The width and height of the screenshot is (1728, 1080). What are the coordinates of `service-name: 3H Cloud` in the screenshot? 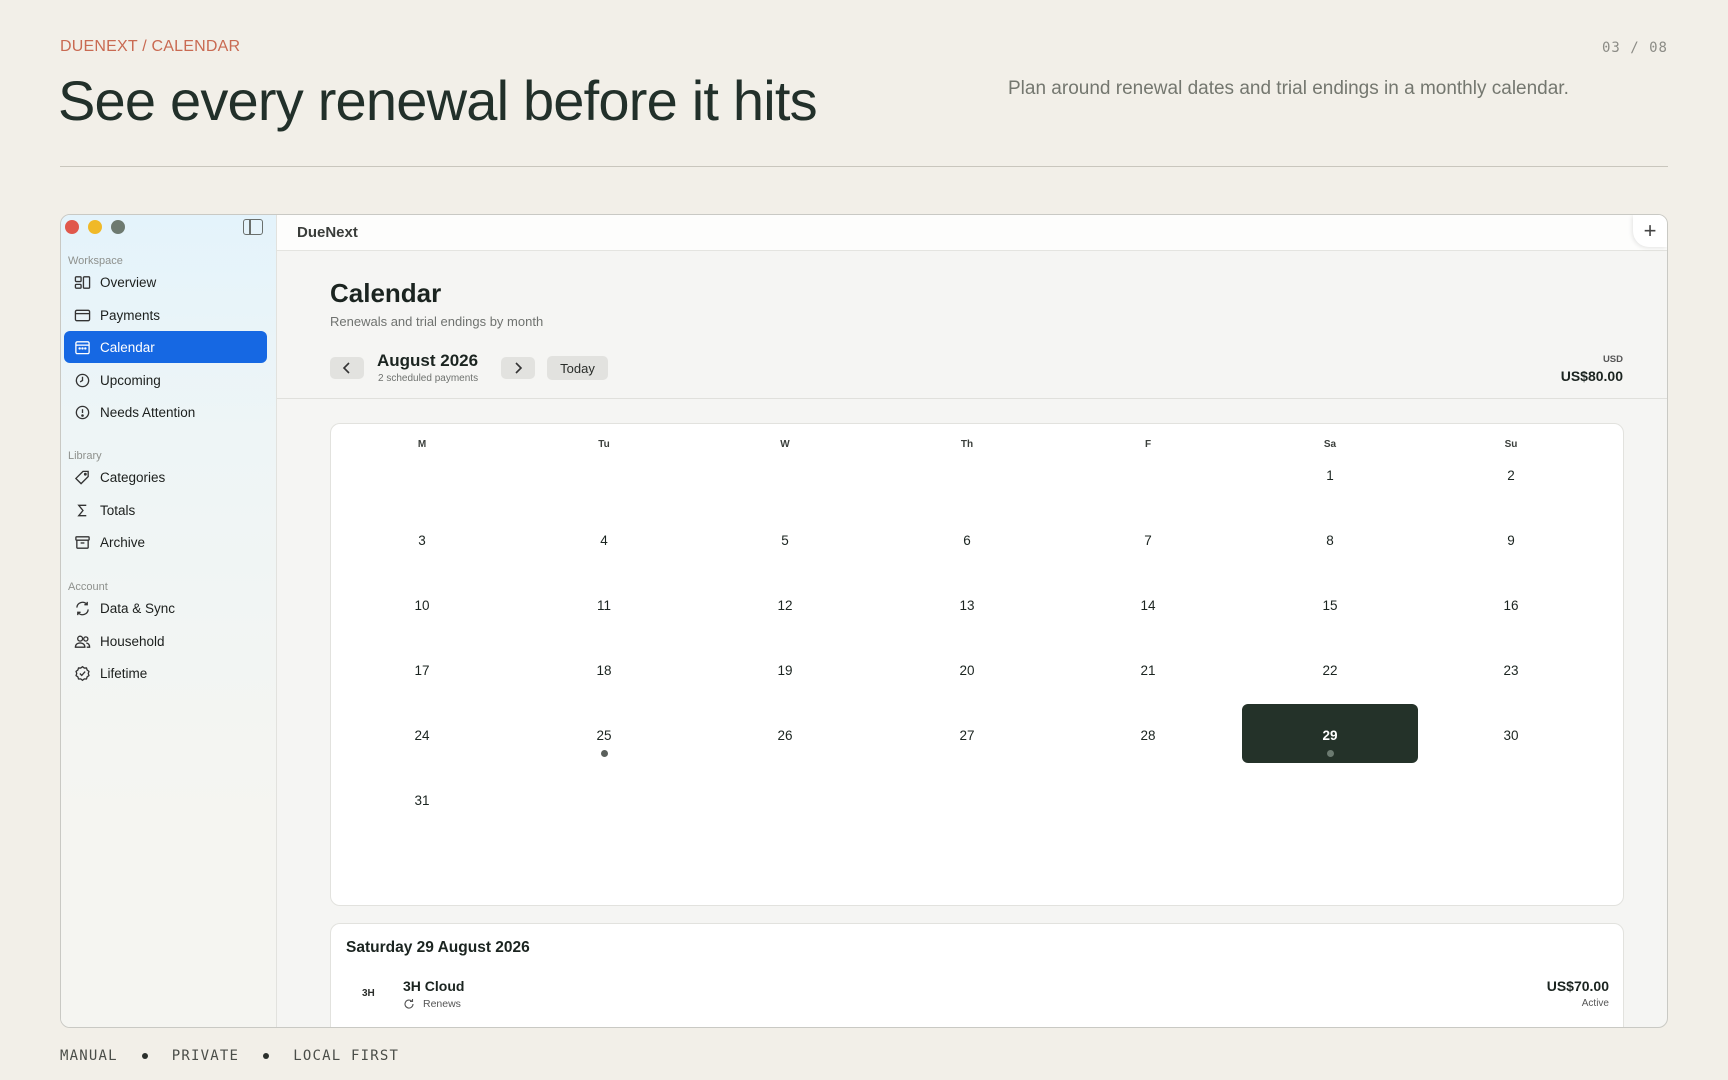 It's located at (433, 986).